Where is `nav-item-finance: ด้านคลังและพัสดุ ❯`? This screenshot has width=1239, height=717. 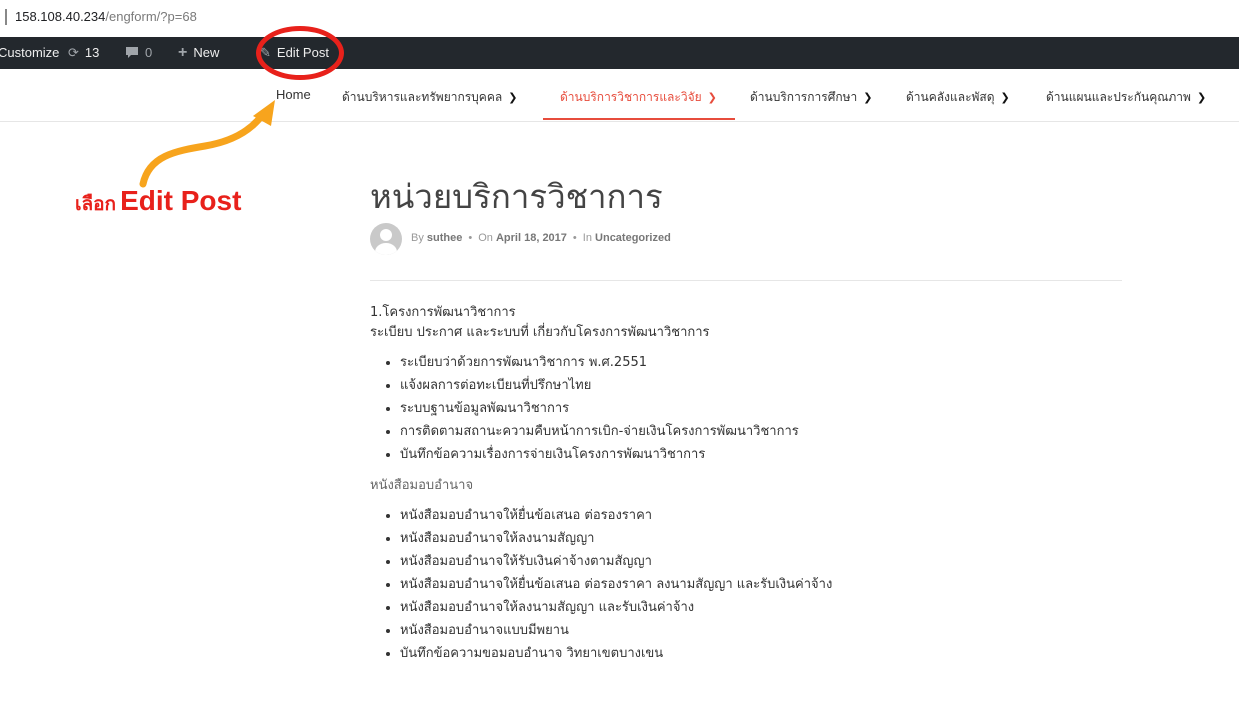 nav-item-finance: ด้านคลังและพัสดุ ❯ is located at coordinates (958, 97).